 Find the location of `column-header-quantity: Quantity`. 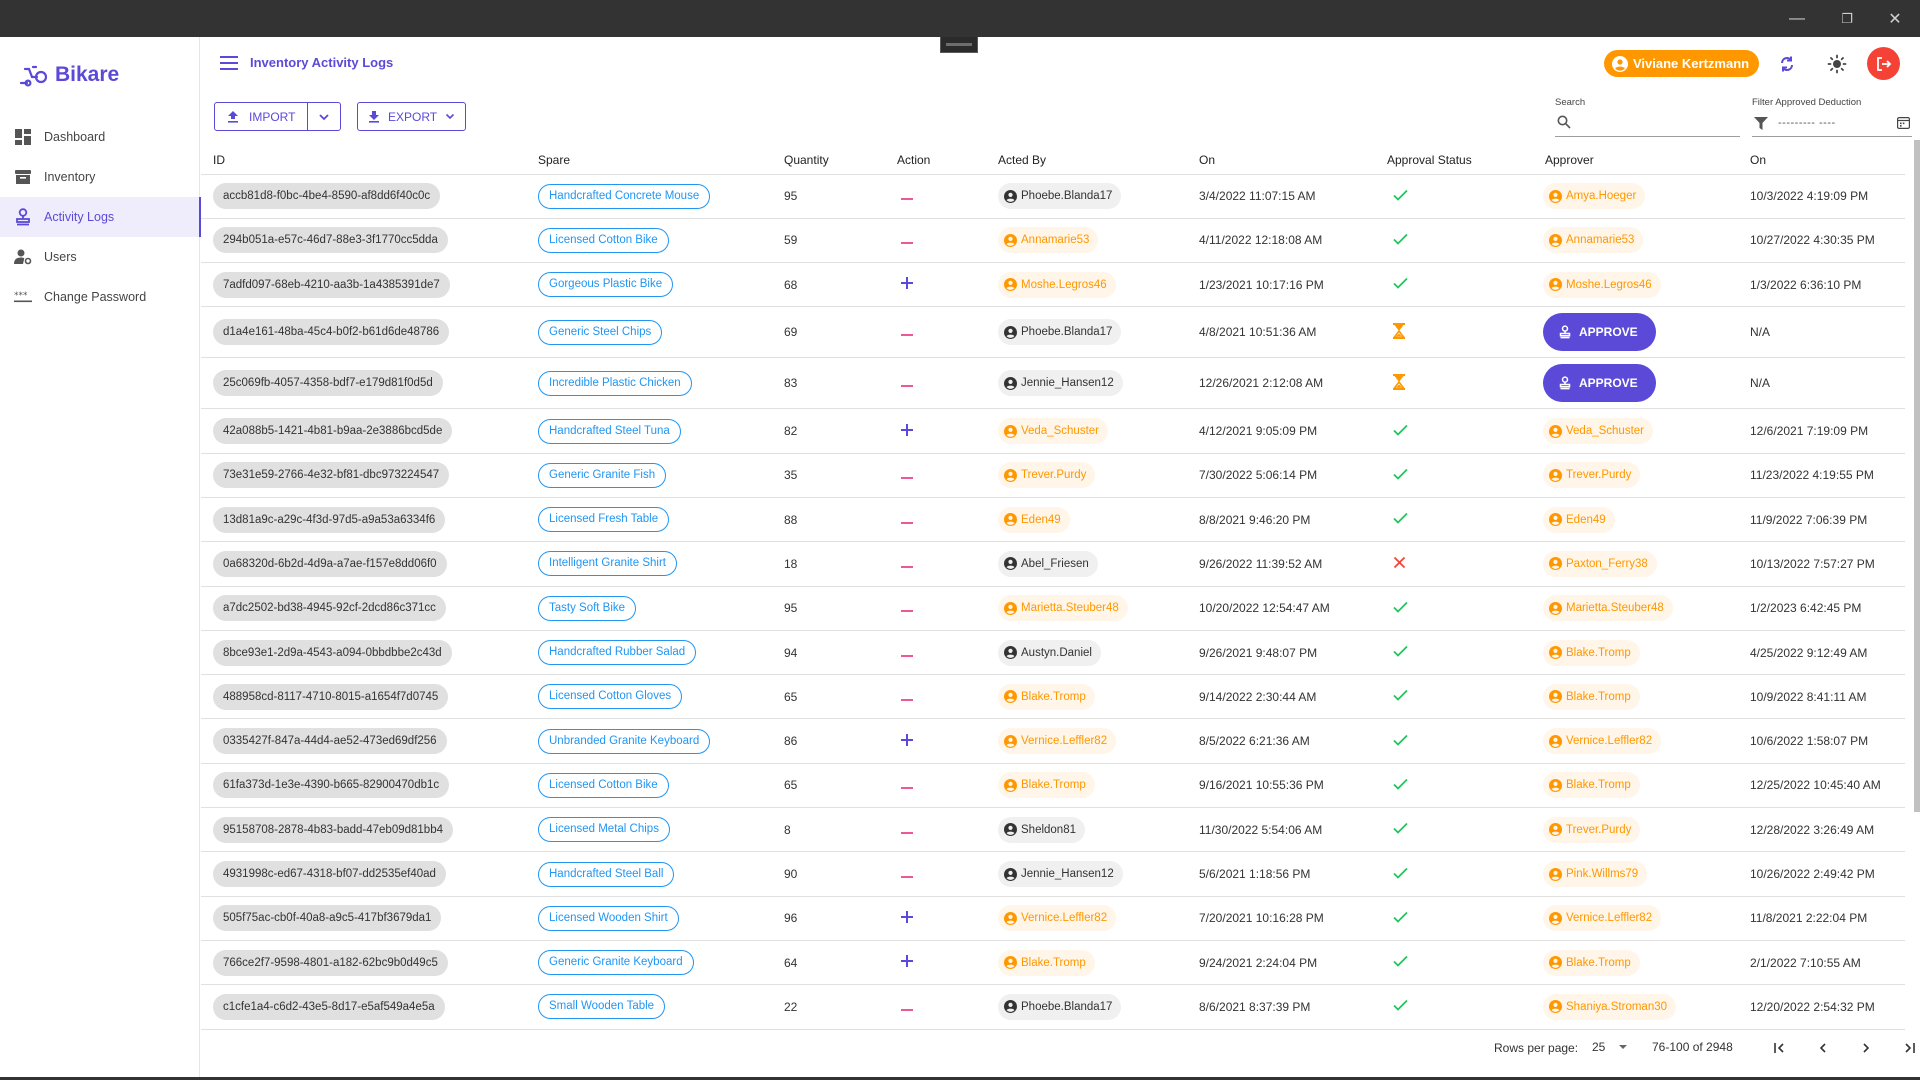

column-header-quantity: Quantity is located at coordinates (828, 161).